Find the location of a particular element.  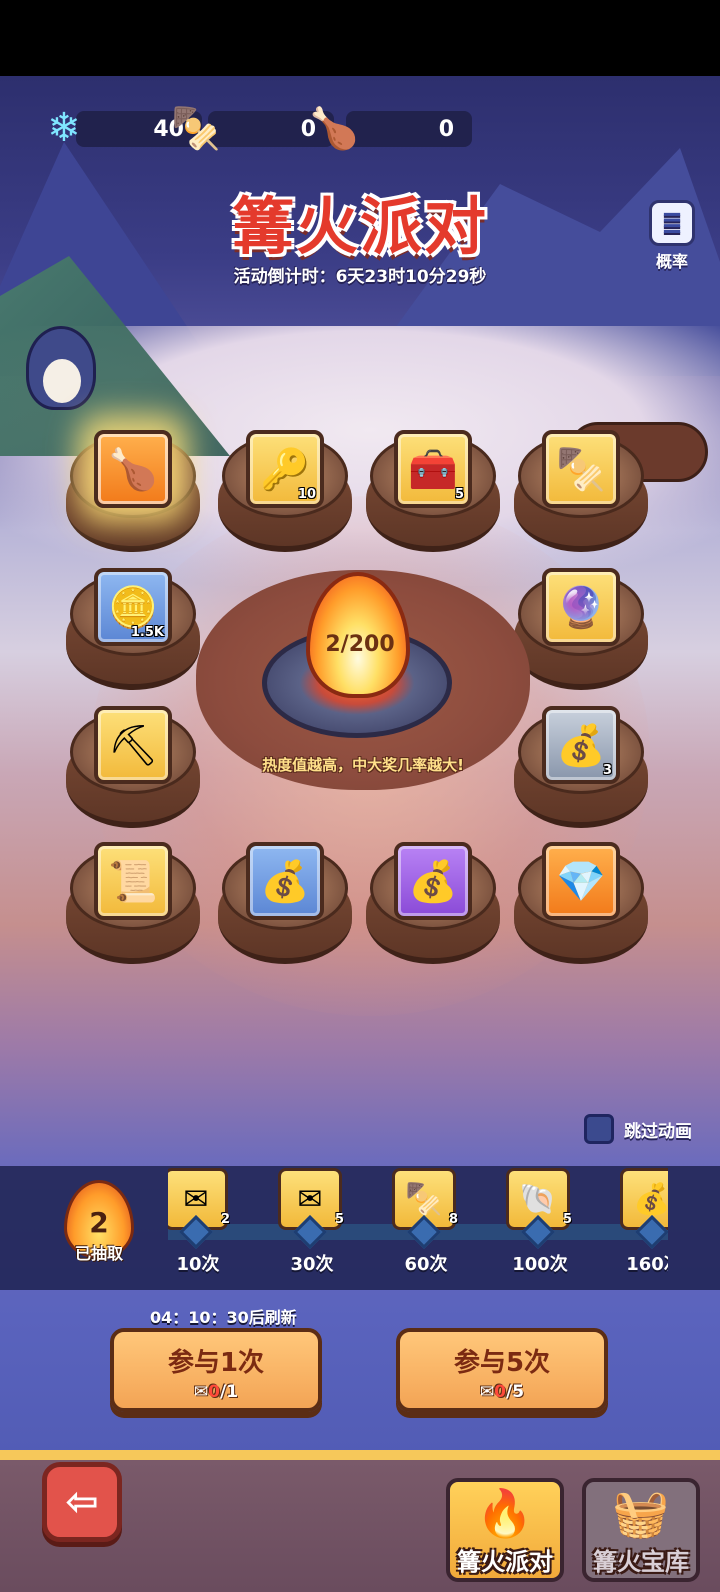

purple-orb-icon: 🔮 is located at coordinates (581, 607).